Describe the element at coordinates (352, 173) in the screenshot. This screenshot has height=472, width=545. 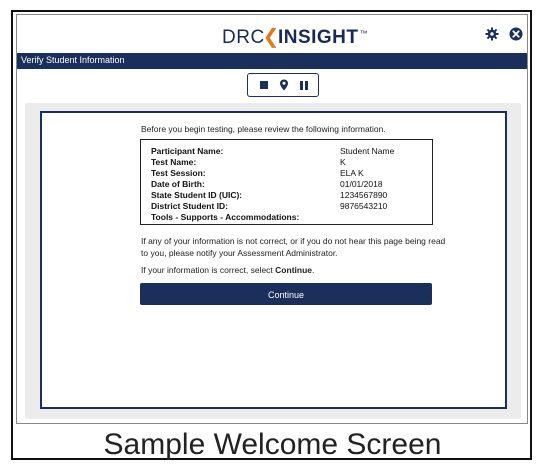
I see `info-value: ELA K` at that location.